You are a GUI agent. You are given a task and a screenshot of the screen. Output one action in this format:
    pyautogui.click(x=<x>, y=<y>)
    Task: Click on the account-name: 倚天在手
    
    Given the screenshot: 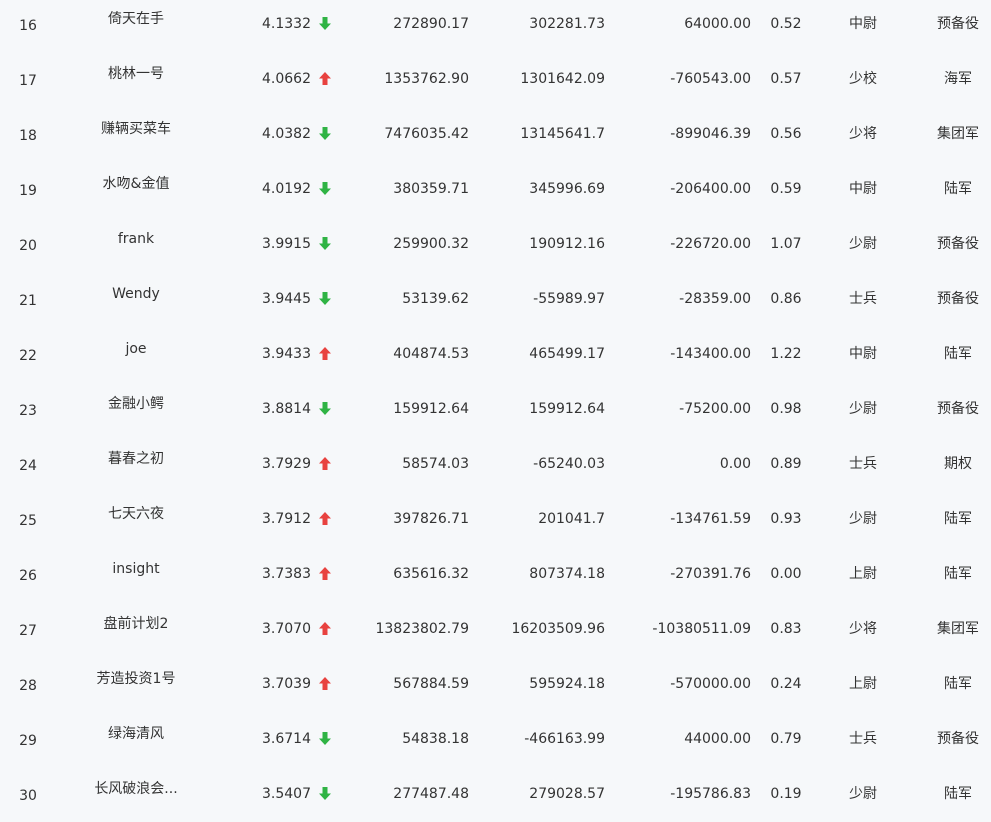 What is the action you would take?
    pyautogui.click(x=136, y=19)
    